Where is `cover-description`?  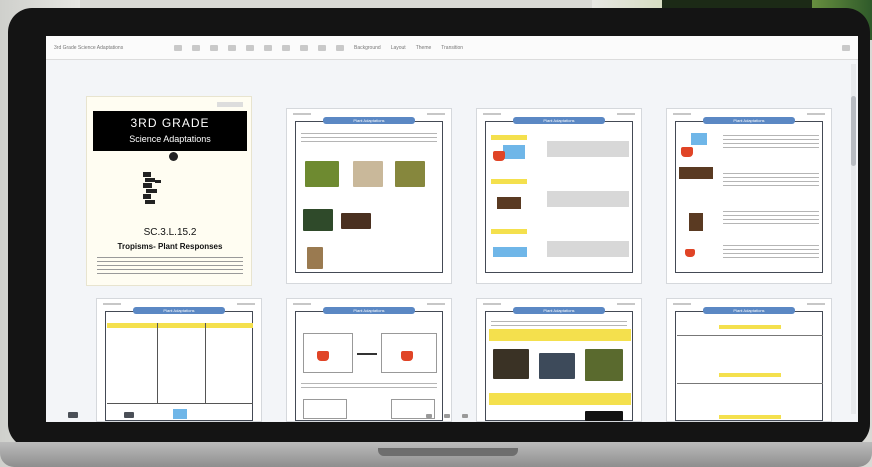
cover-description is located at coordinates (170, 266).